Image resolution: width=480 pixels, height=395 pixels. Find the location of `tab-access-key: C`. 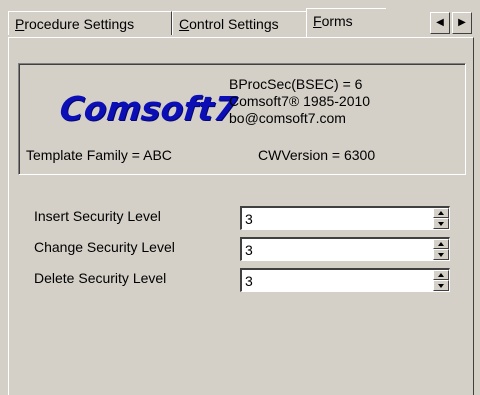

tab-access-key: C is located at coordinates (184, 24).